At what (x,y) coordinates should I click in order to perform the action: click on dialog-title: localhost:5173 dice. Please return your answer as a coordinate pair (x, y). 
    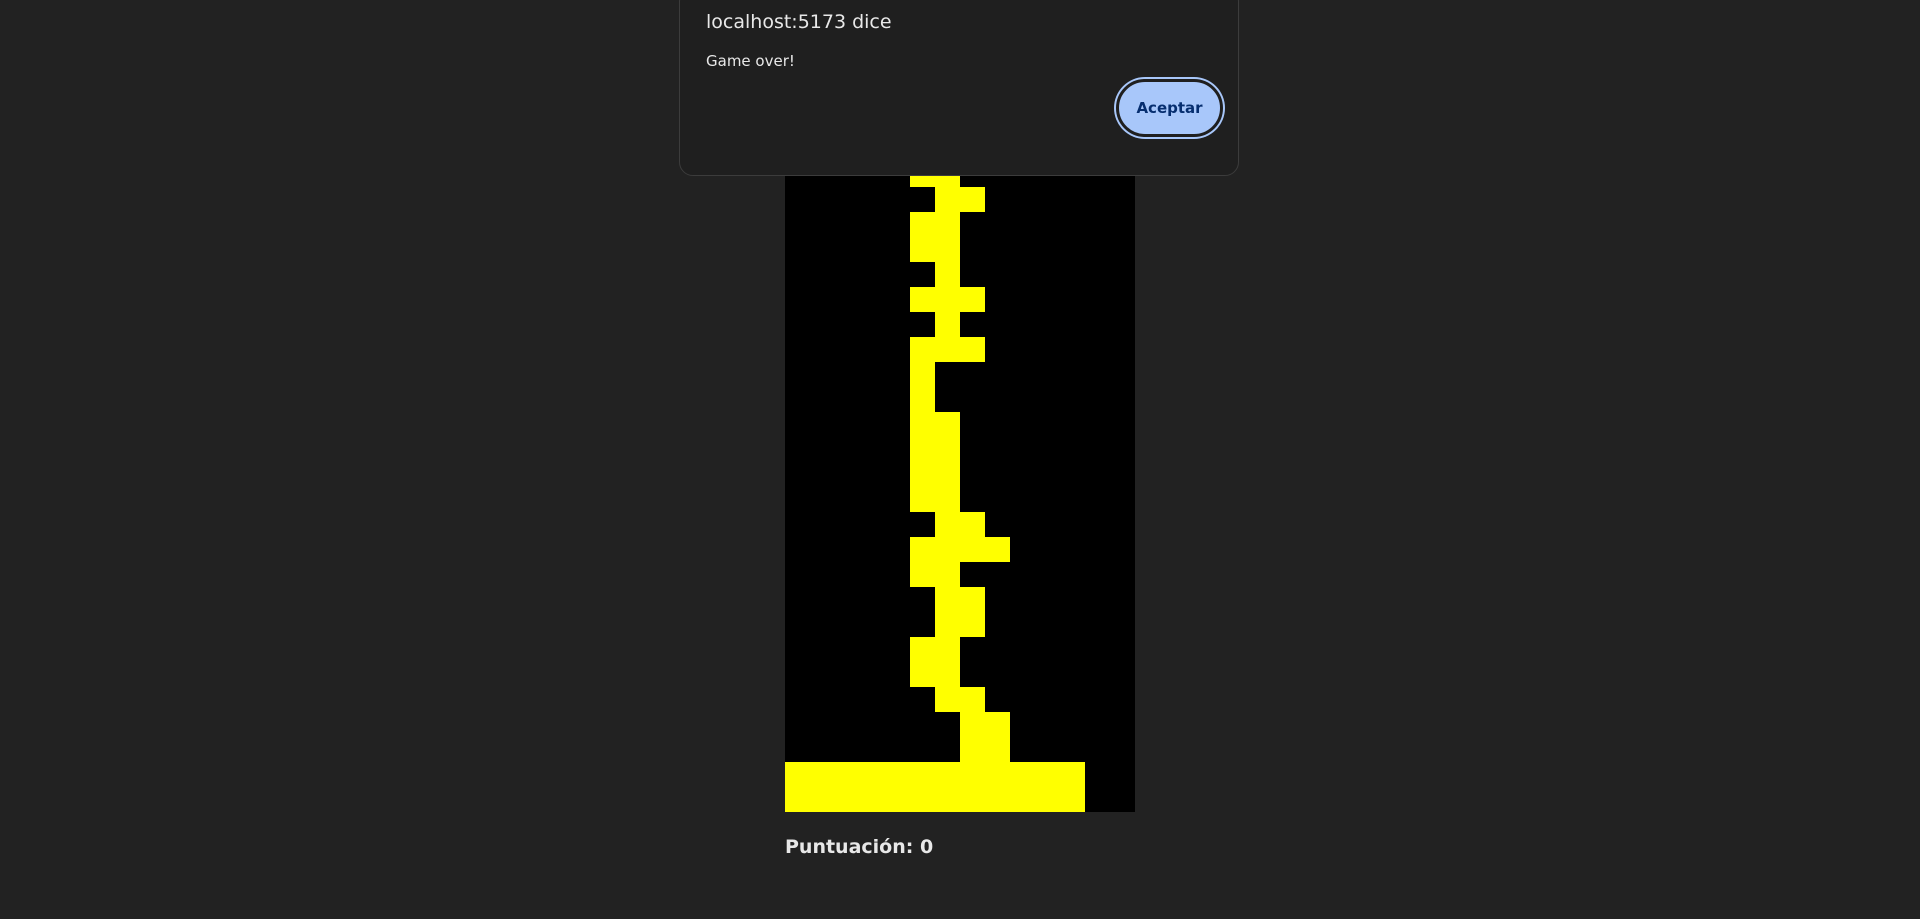
    Looking at the image, I should click on (799, 22).